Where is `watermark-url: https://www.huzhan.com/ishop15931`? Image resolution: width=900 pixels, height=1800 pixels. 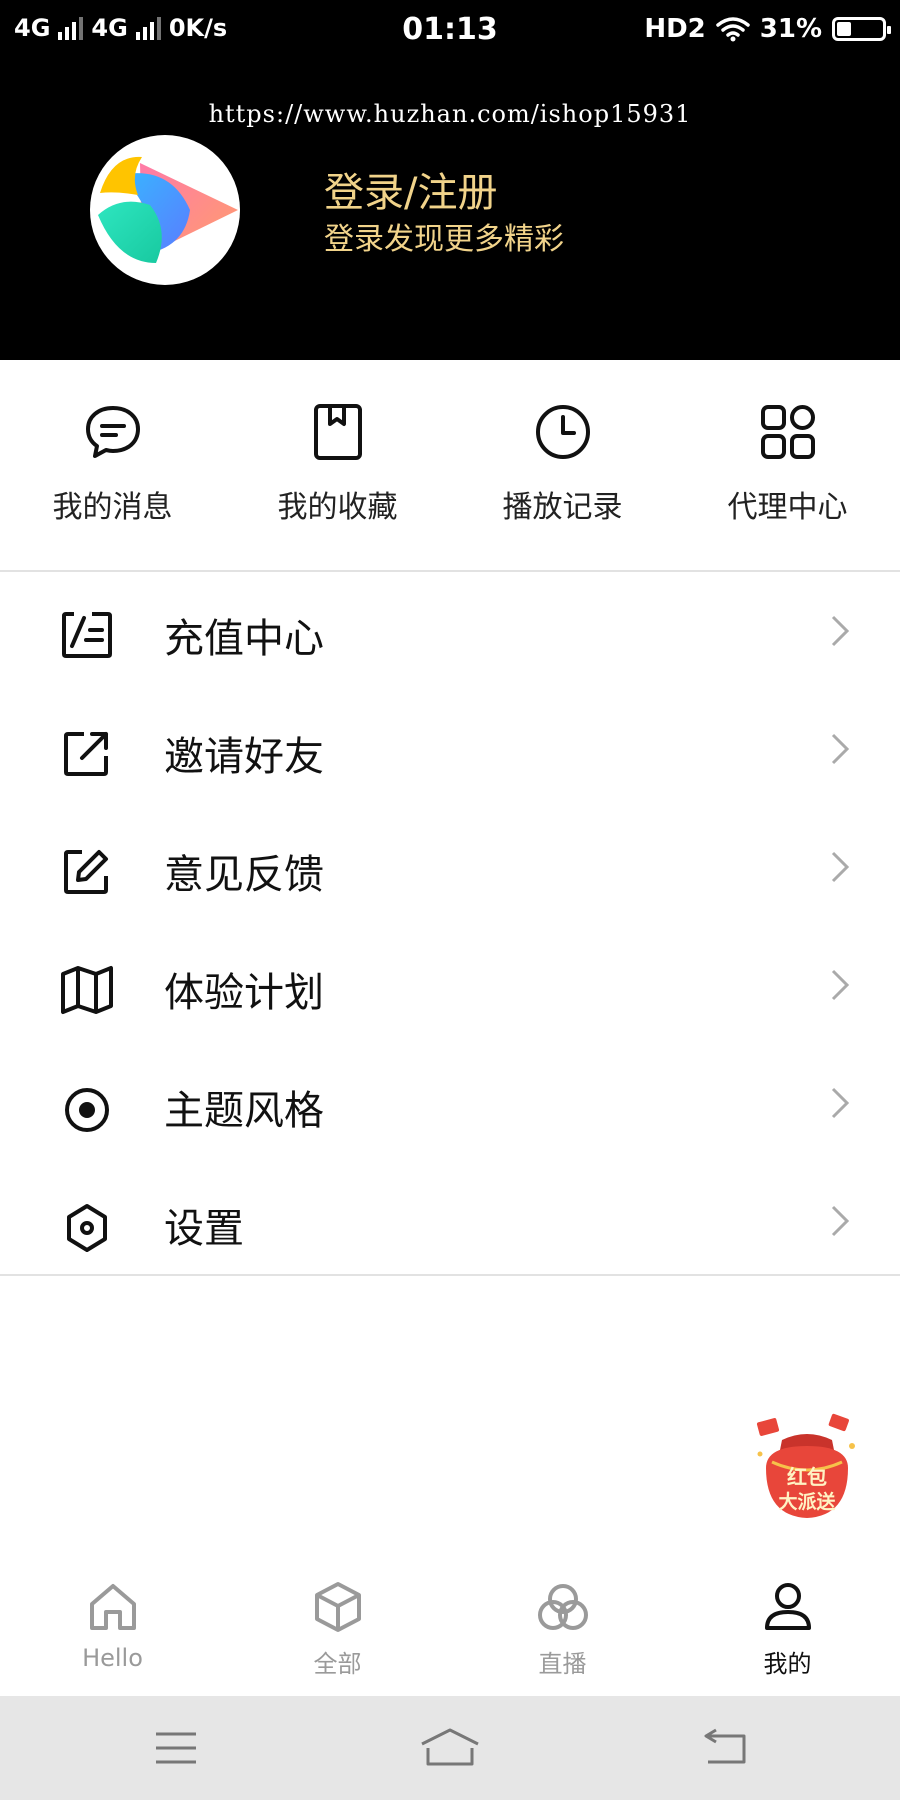 watermark-url: https://www.huzhan.com/ishop15931 is located at coordinates (450, 114).